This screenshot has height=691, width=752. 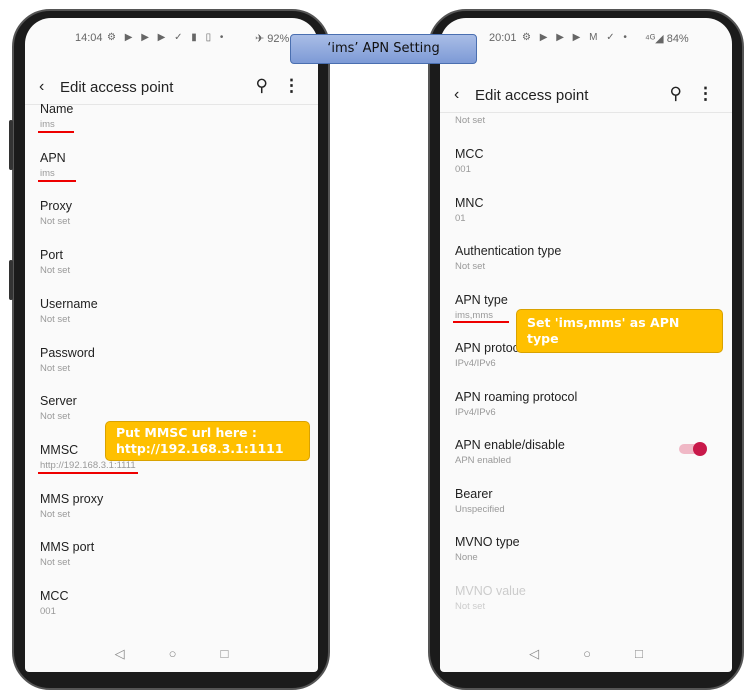 I want to click on list-item: MNC 01, so click(x=586, y=218).